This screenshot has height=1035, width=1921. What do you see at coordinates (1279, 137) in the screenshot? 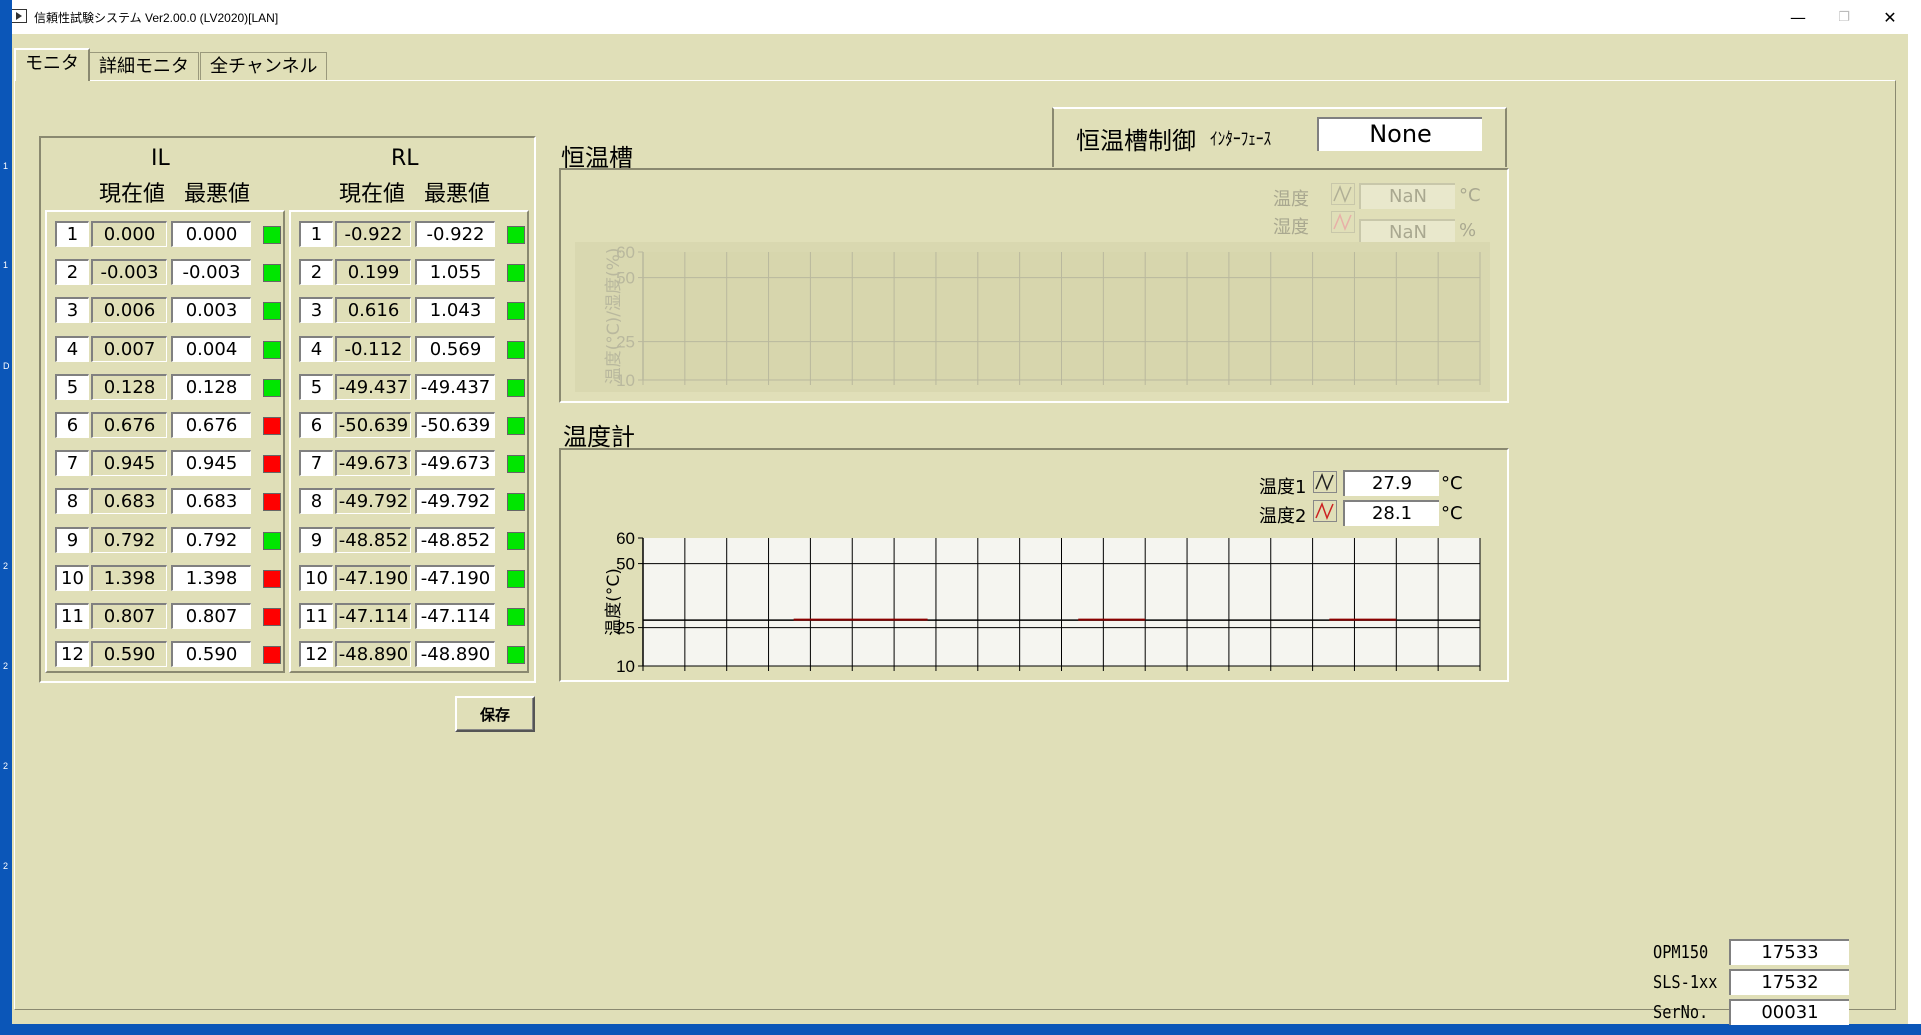
I see `chamber-control-panel: 恒温槽制御 ｲﾝﾀｰﾌｪｰｽ None` at bounding box center [1279, 137].